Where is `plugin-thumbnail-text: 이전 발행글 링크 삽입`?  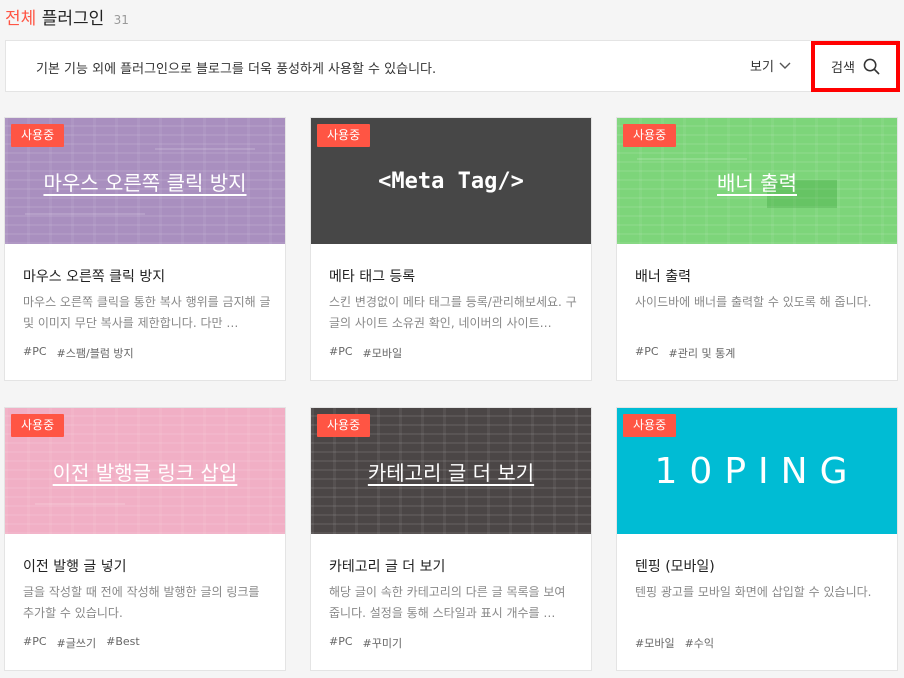 plugin-thumbnail-text: 이전 발행글 링크 삽입 is located at coordinates (145, 472).